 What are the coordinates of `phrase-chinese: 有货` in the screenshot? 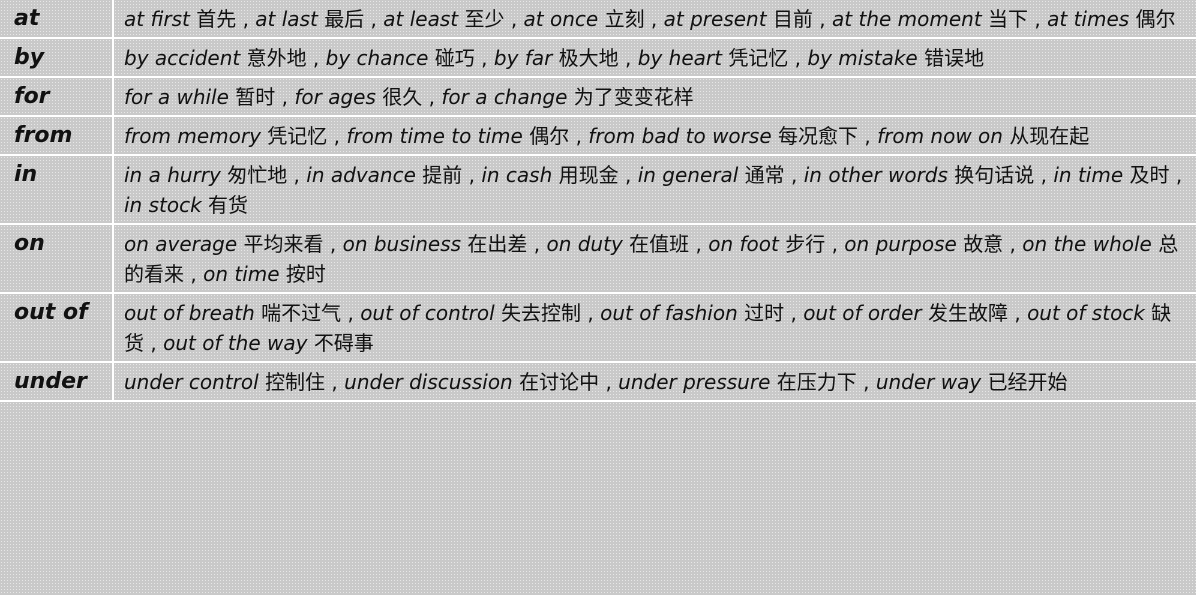 It's located at (228, 205).